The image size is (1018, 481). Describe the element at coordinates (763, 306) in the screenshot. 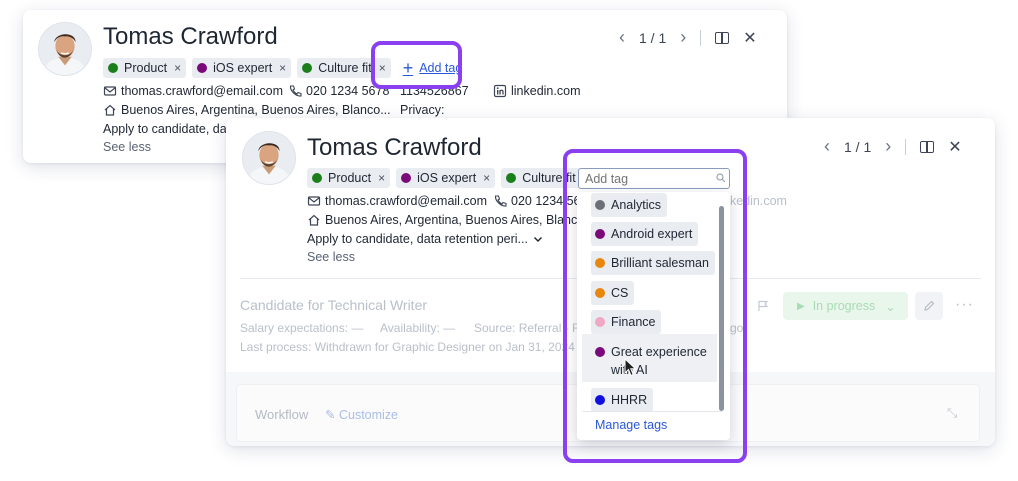

I see `flag-icon` at that location.